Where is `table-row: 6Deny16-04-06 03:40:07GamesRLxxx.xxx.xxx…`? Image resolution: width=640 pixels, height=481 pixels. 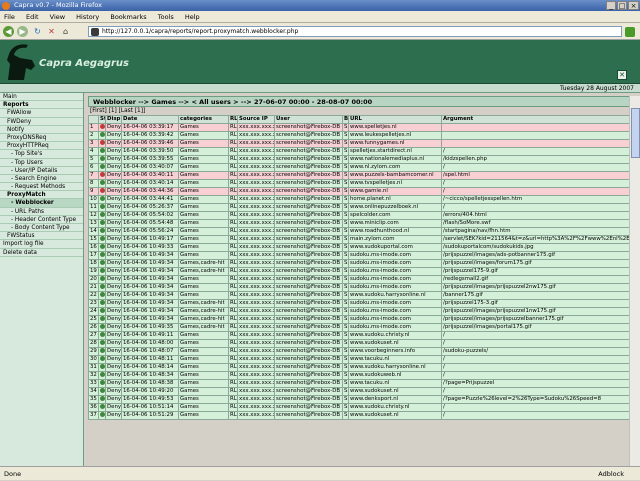 table-row: 6Deny16-04-06 03:40:07GamesRLxxx.xxx.xxx… is located at coordinates (364, 168).